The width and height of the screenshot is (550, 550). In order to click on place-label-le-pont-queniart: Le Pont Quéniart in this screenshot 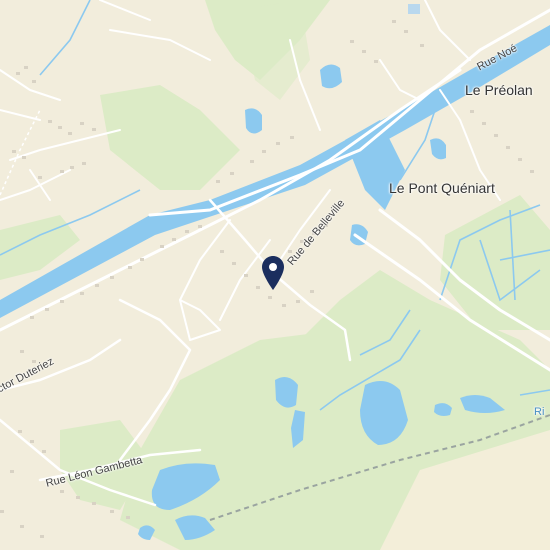, I will do `click(442, 188)`.